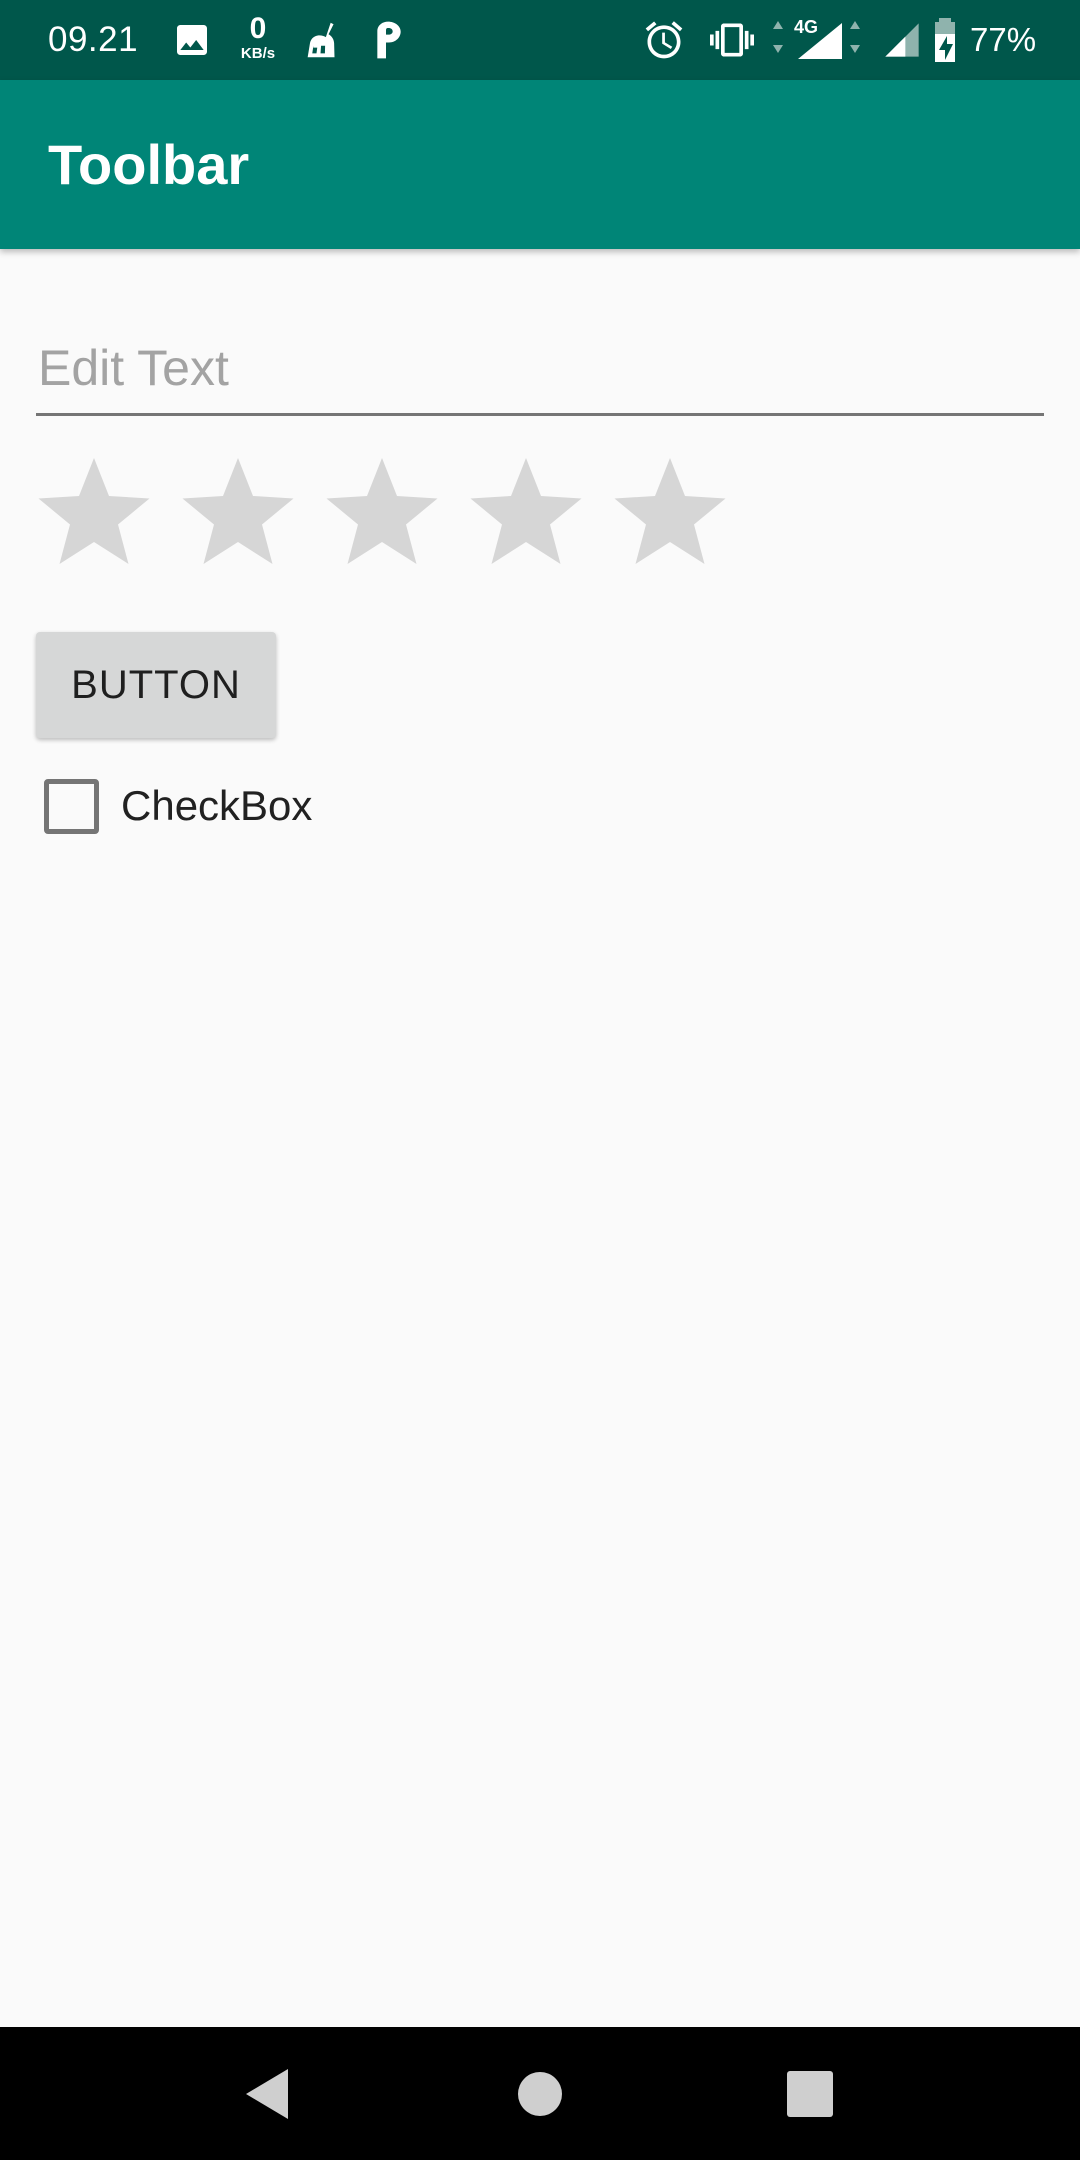  I want to click on recents-icon, so click(810, 2093).